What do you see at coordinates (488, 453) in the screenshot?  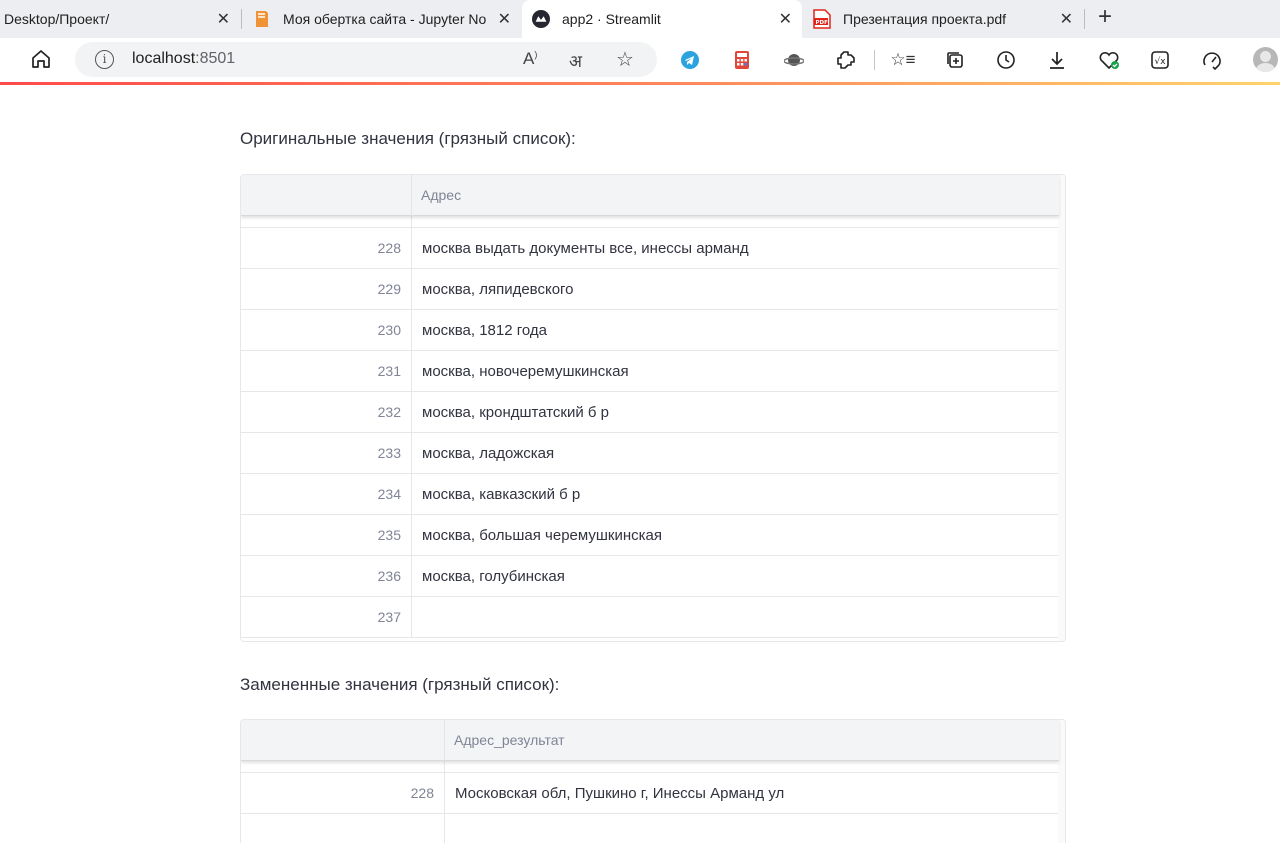 I see `address-cell: москва, ладожская` at bounding box center [488, 453].